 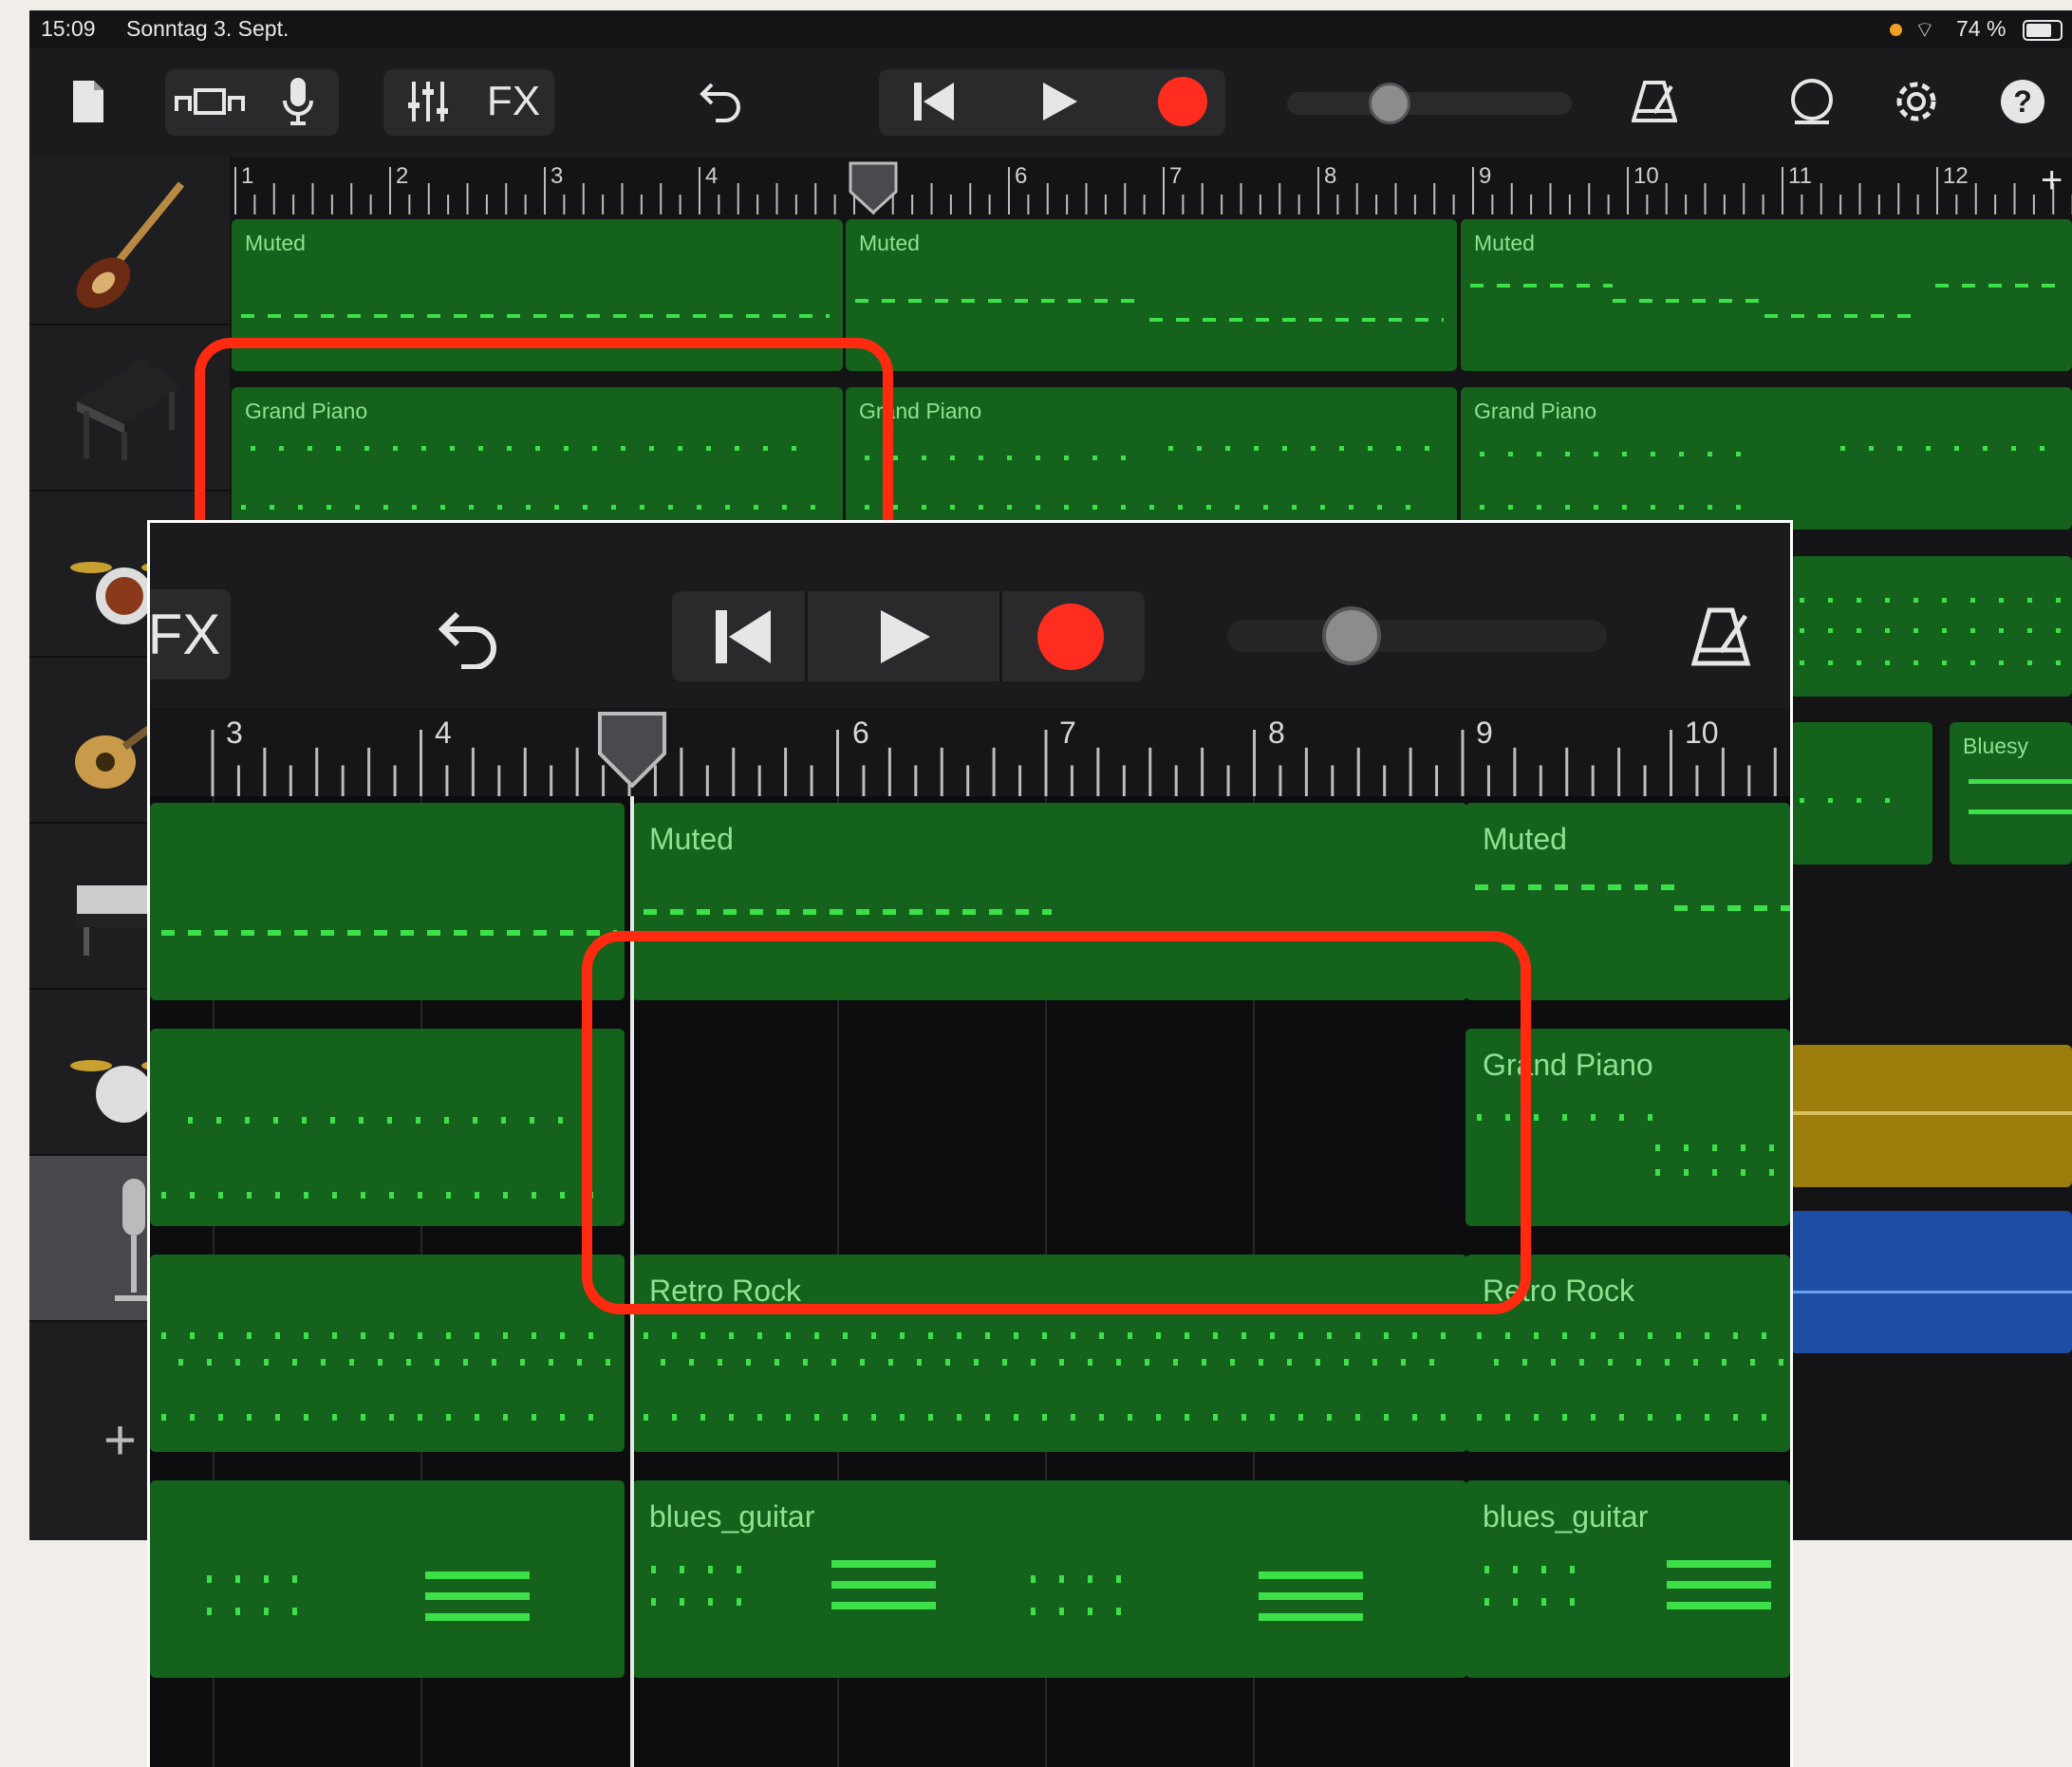 What do you see at coordinates (2022, 101) in the screenshot?
I see `help-icon: ?` at bounding box center [2022, 101].